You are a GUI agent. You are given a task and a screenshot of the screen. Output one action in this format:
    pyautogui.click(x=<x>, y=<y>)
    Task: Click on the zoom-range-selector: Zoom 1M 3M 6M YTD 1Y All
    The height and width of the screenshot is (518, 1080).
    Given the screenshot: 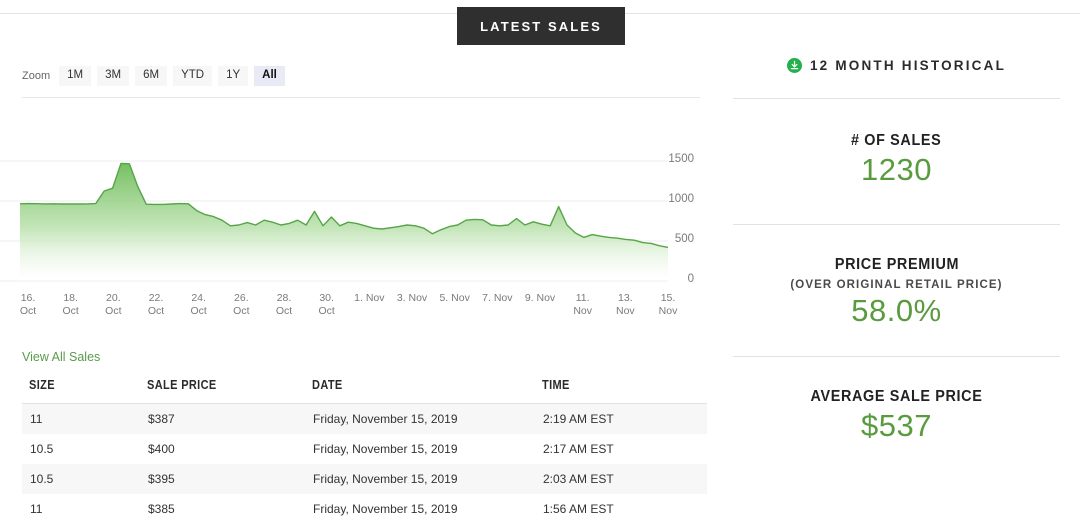 What is the action you would take?
    pyautogui.click(x=153, y=76)
    